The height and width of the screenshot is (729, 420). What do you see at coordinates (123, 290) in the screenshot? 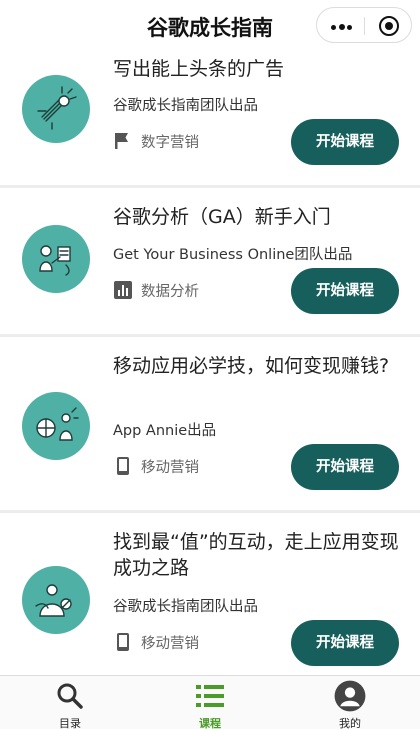
I see `bar-chart-icon` at bounding box center [123, 290].